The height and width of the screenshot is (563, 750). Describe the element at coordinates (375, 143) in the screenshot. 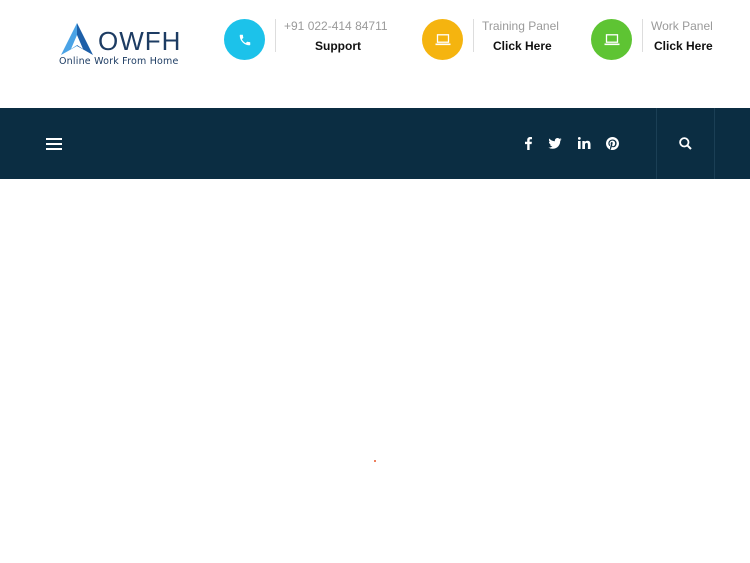

I see `main-navbar` at that location.